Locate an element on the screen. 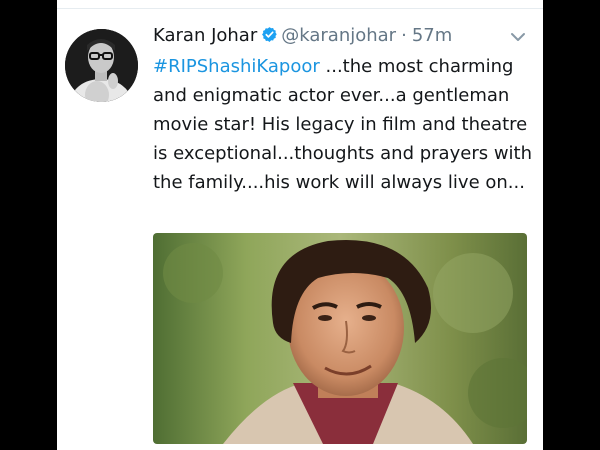  verified-badge-icon is located at coordinates (269, 34).